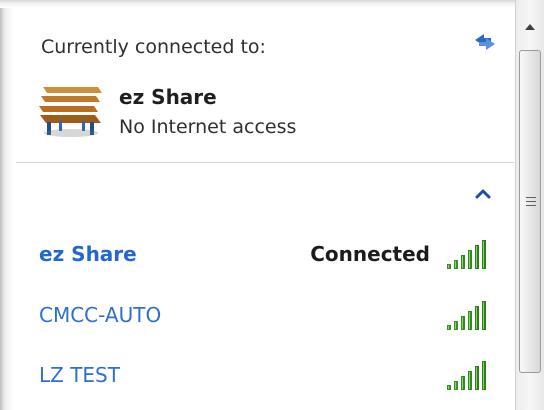 This screenshot has width=544, height=410. I want to click on scrollbar-thumb, so click(530, 211).